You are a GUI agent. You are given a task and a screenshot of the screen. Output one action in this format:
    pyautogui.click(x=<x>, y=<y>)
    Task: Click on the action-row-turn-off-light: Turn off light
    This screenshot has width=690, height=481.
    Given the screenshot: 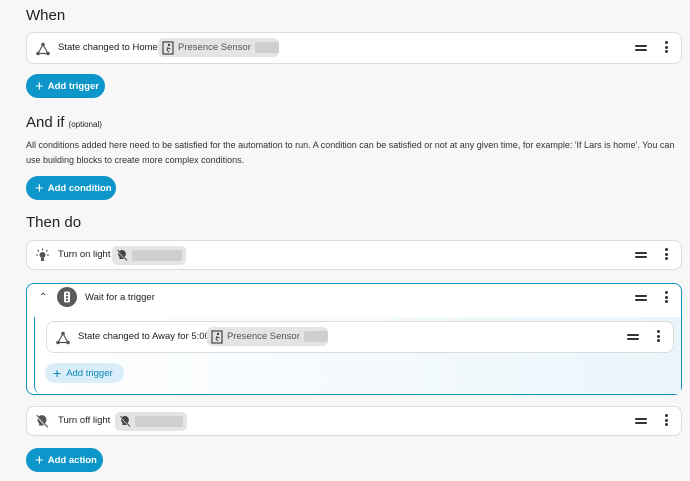 What is the action you would take?
    pyautogui.click(x=354, y=421)
    